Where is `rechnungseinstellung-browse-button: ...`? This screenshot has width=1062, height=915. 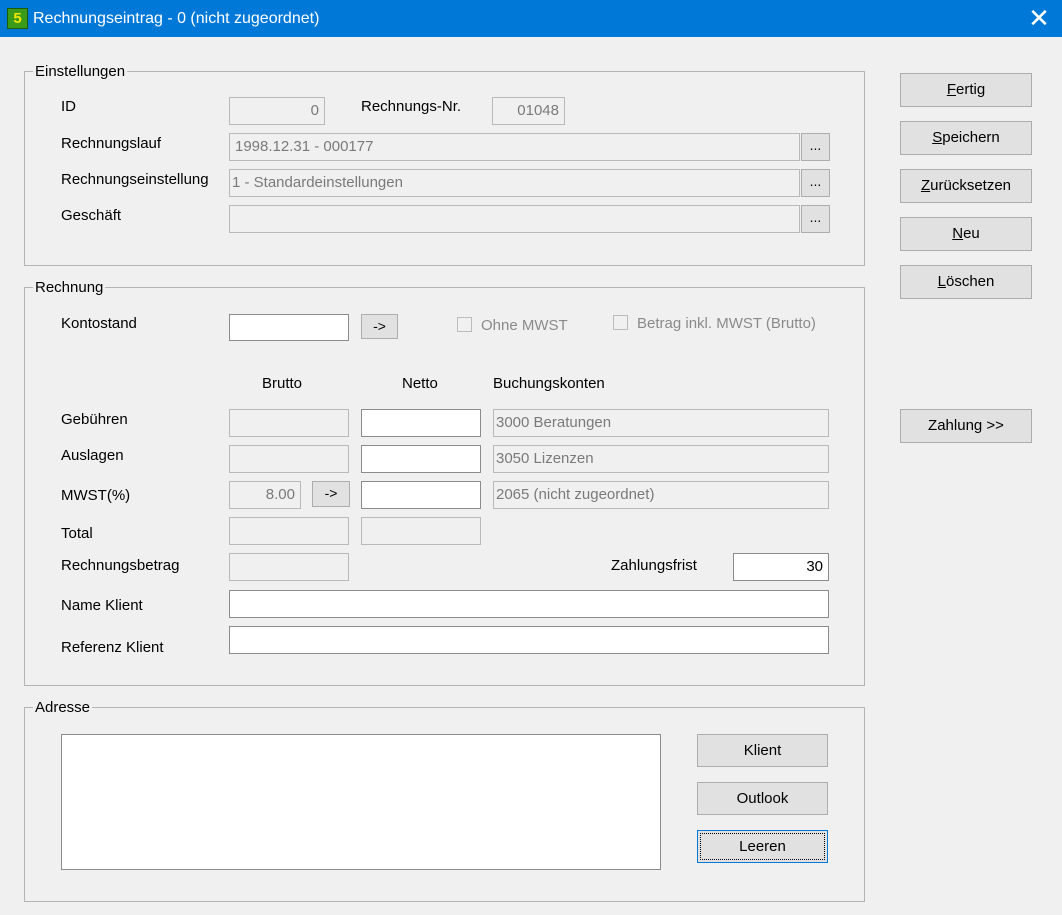 rechnungseinstellung-browse-button: ... is located at coordinates (815, 183).